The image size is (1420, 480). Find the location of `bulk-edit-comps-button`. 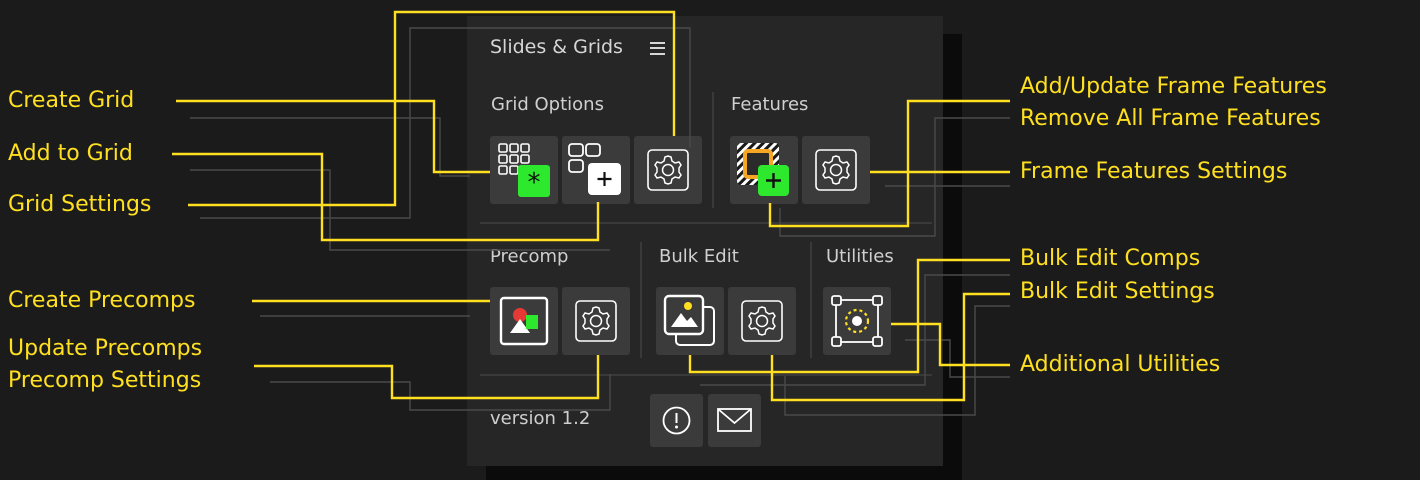

bulk-edit-comps-button is located at coordinates (690, 321).